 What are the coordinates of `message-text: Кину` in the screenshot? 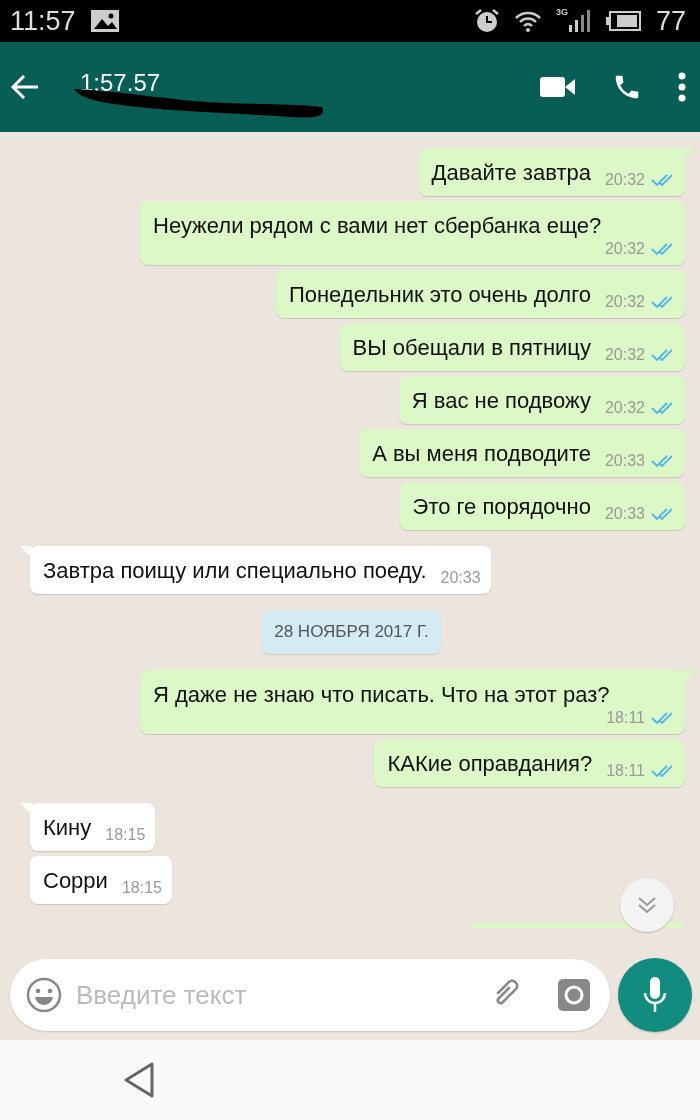 It's located at (67, 828).